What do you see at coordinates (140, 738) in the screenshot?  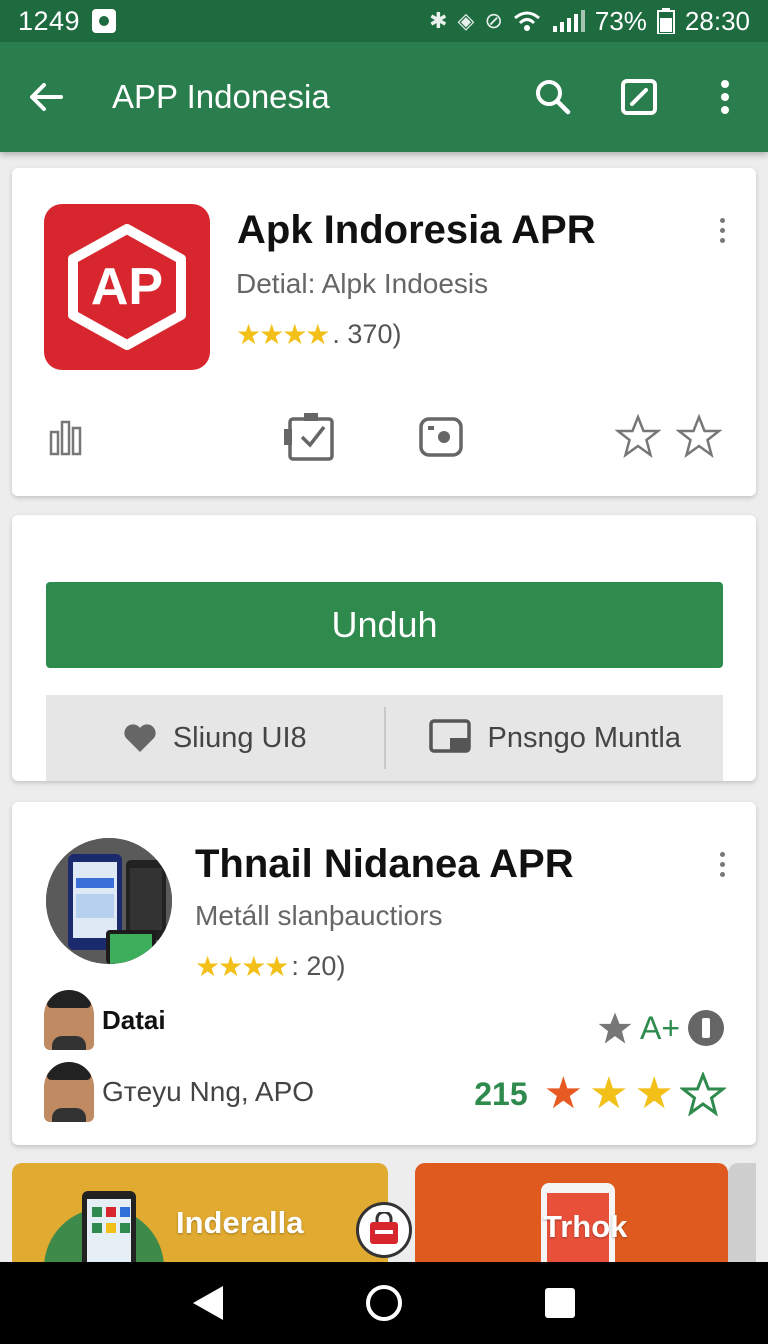 I see `heart-icon` at bounding box center [140, 738].